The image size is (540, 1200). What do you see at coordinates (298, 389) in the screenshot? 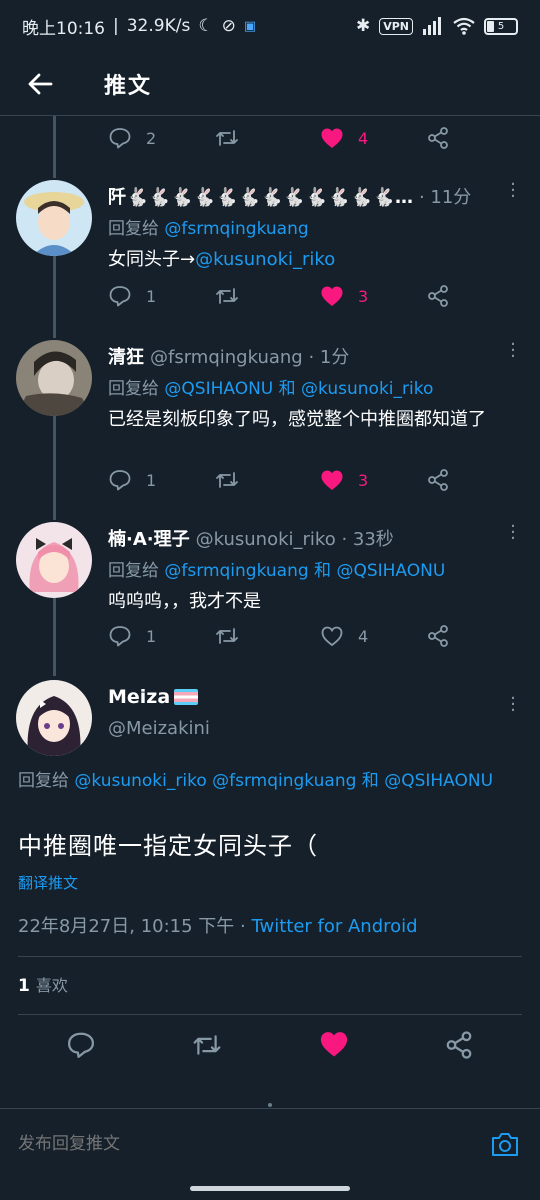
I see `mention-link: @QSIHAONU 和 @kusunoki_riko` at bounding box center [298, 389].